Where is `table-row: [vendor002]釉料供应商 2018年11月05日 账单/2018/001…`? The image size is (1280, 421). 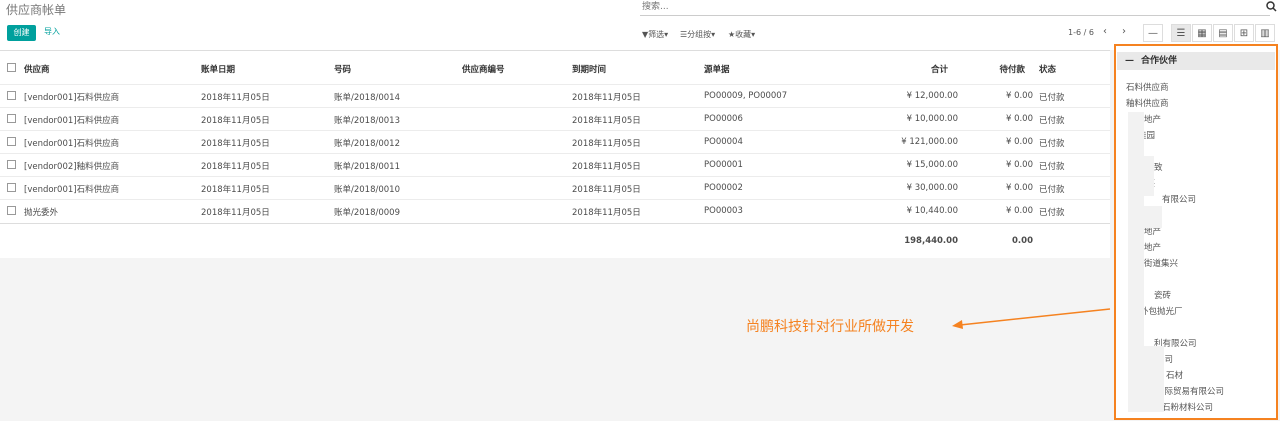 table-row: [vendor002]釉料供应商 2018年11月05日 账单/2018/001… is located at coordinates (555, 164).